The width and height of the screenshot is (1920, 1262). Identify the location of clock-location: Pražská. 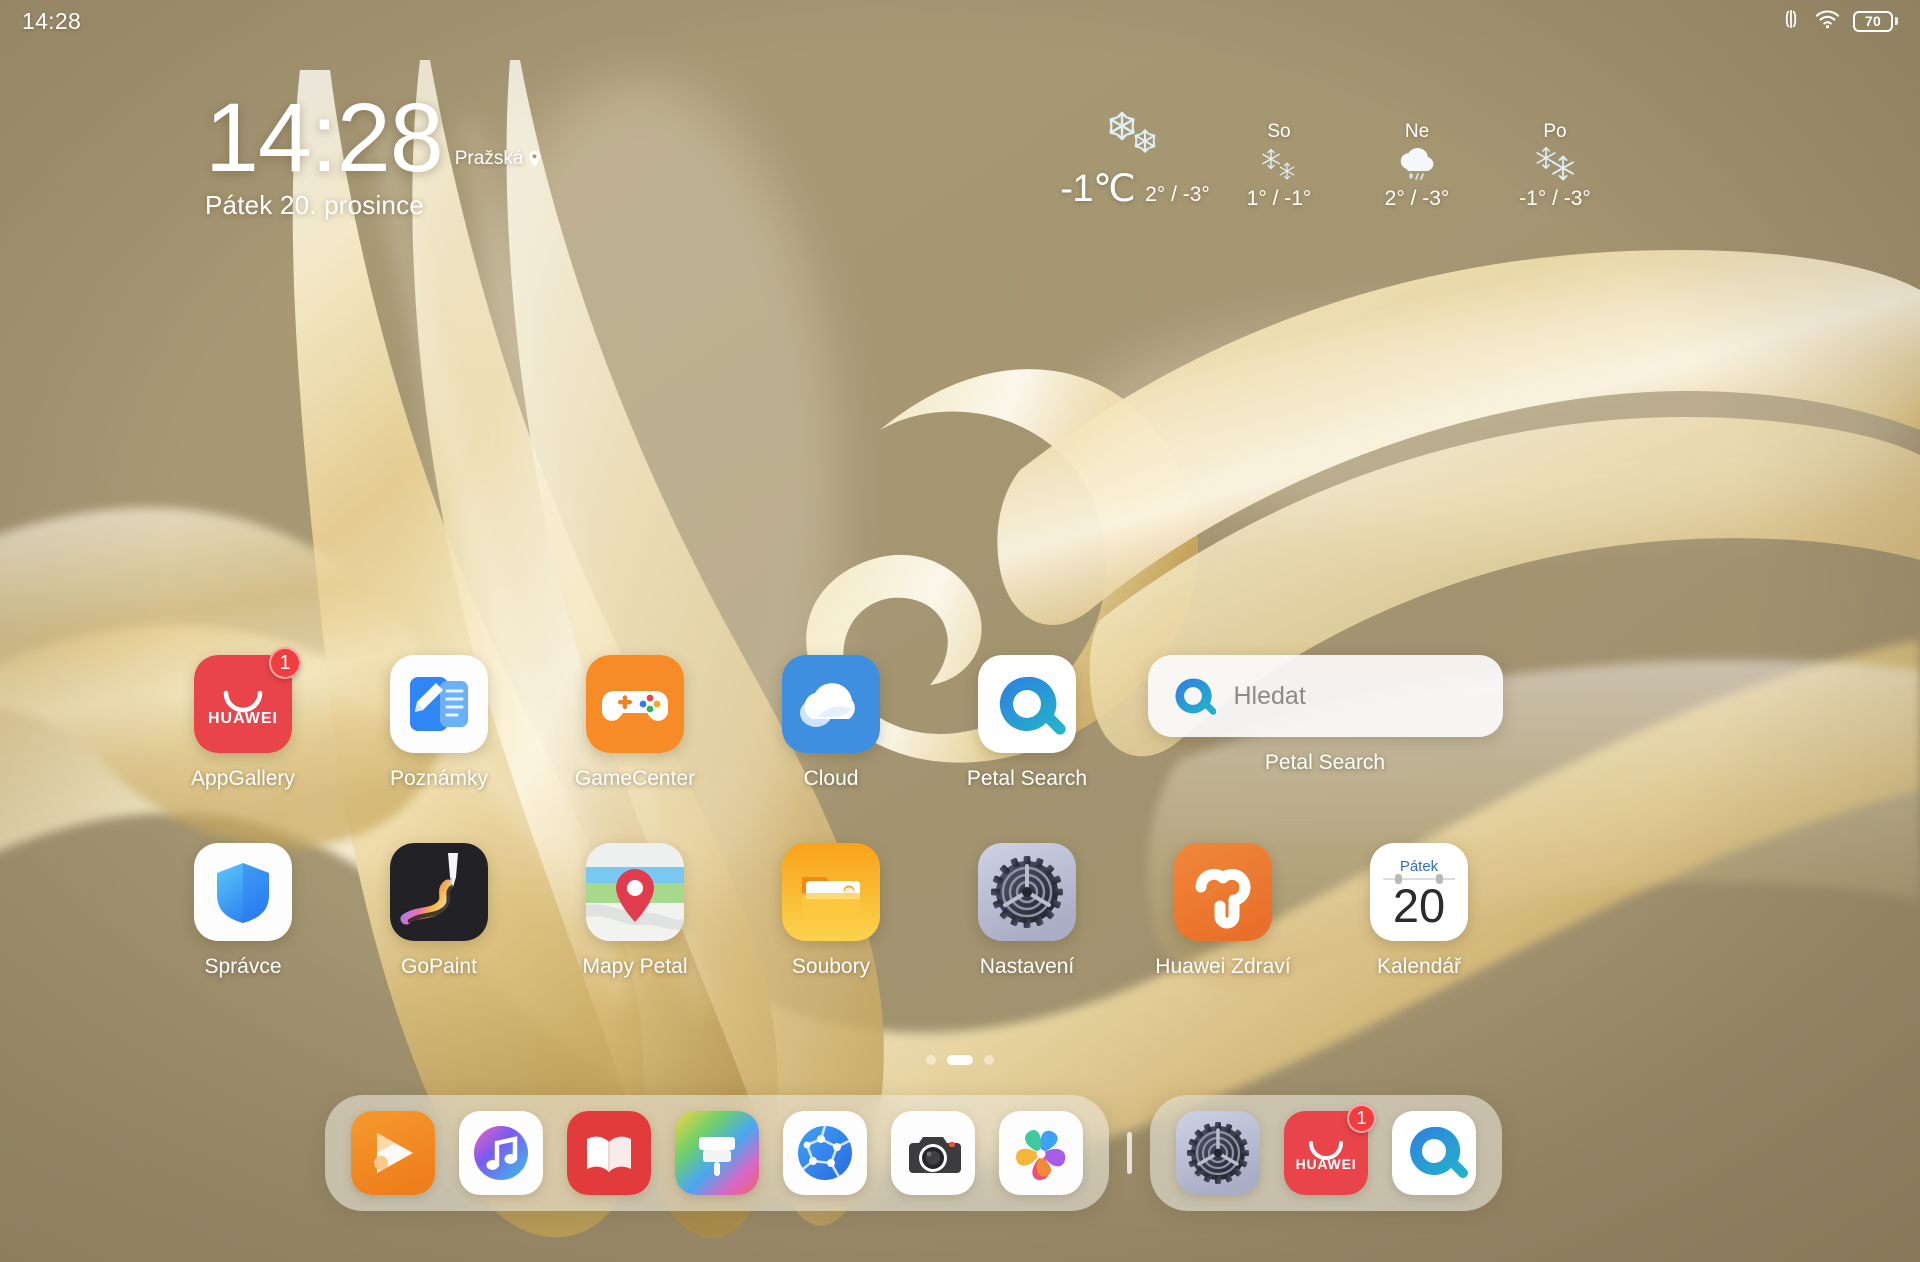
(499, 159).